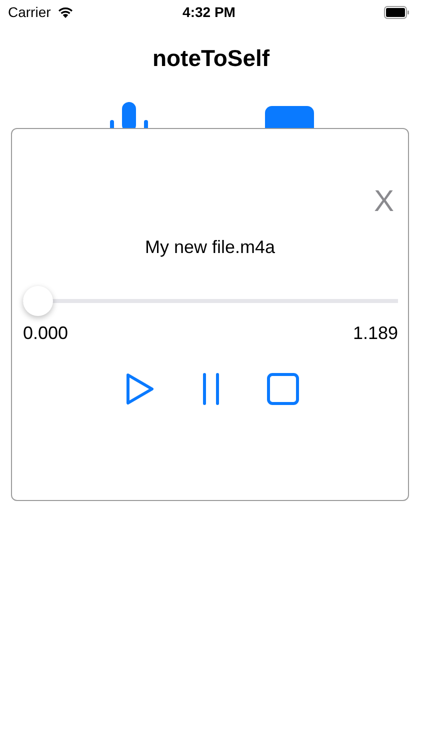 The image size is (422, 750). I want to click on stop-icon, so click(283, 389).